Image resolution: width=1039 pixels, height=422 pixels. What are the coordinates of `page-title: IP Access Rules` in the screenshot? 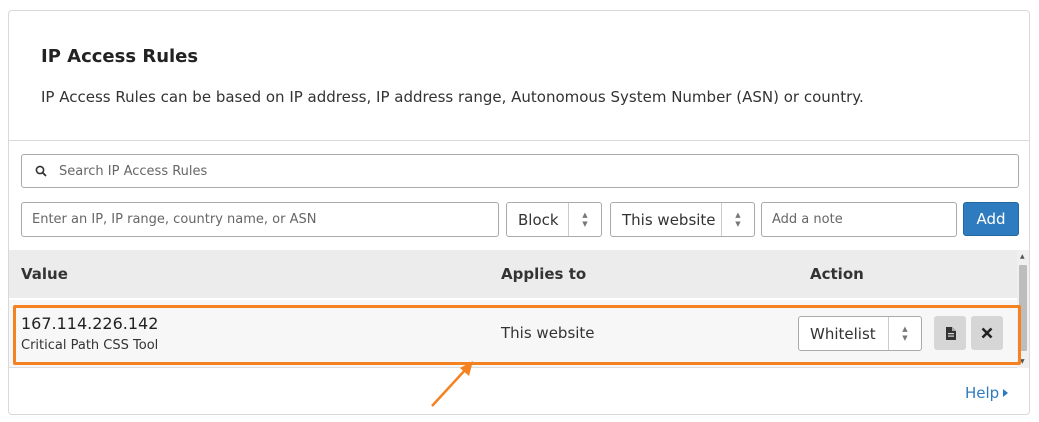 It's located at (120, 56).